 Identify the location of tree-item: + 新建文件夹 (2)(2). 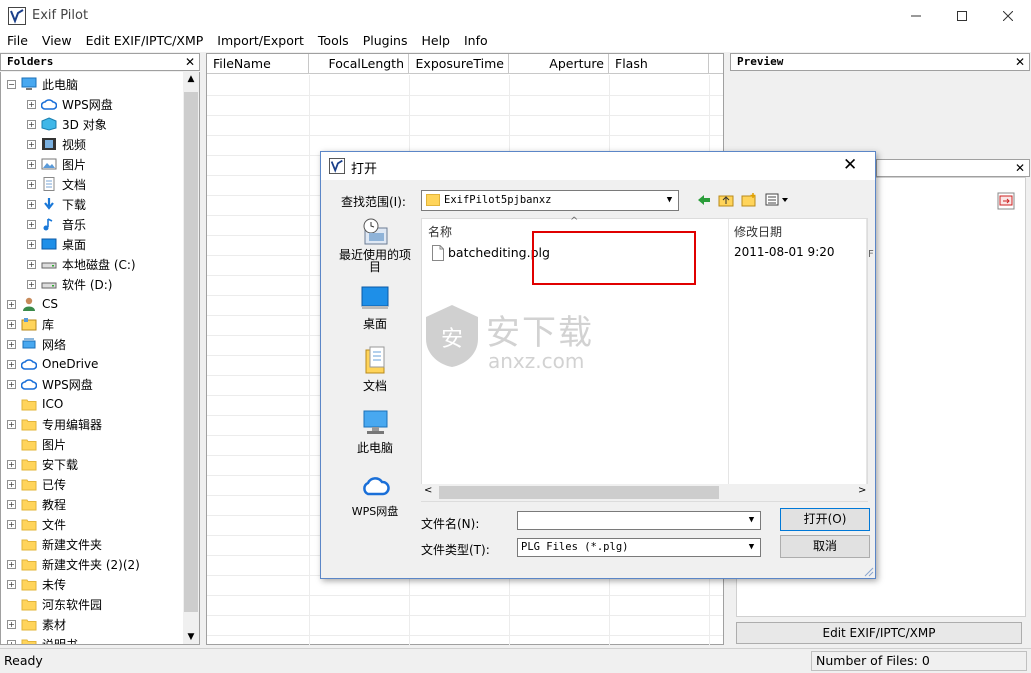
(73, 564).